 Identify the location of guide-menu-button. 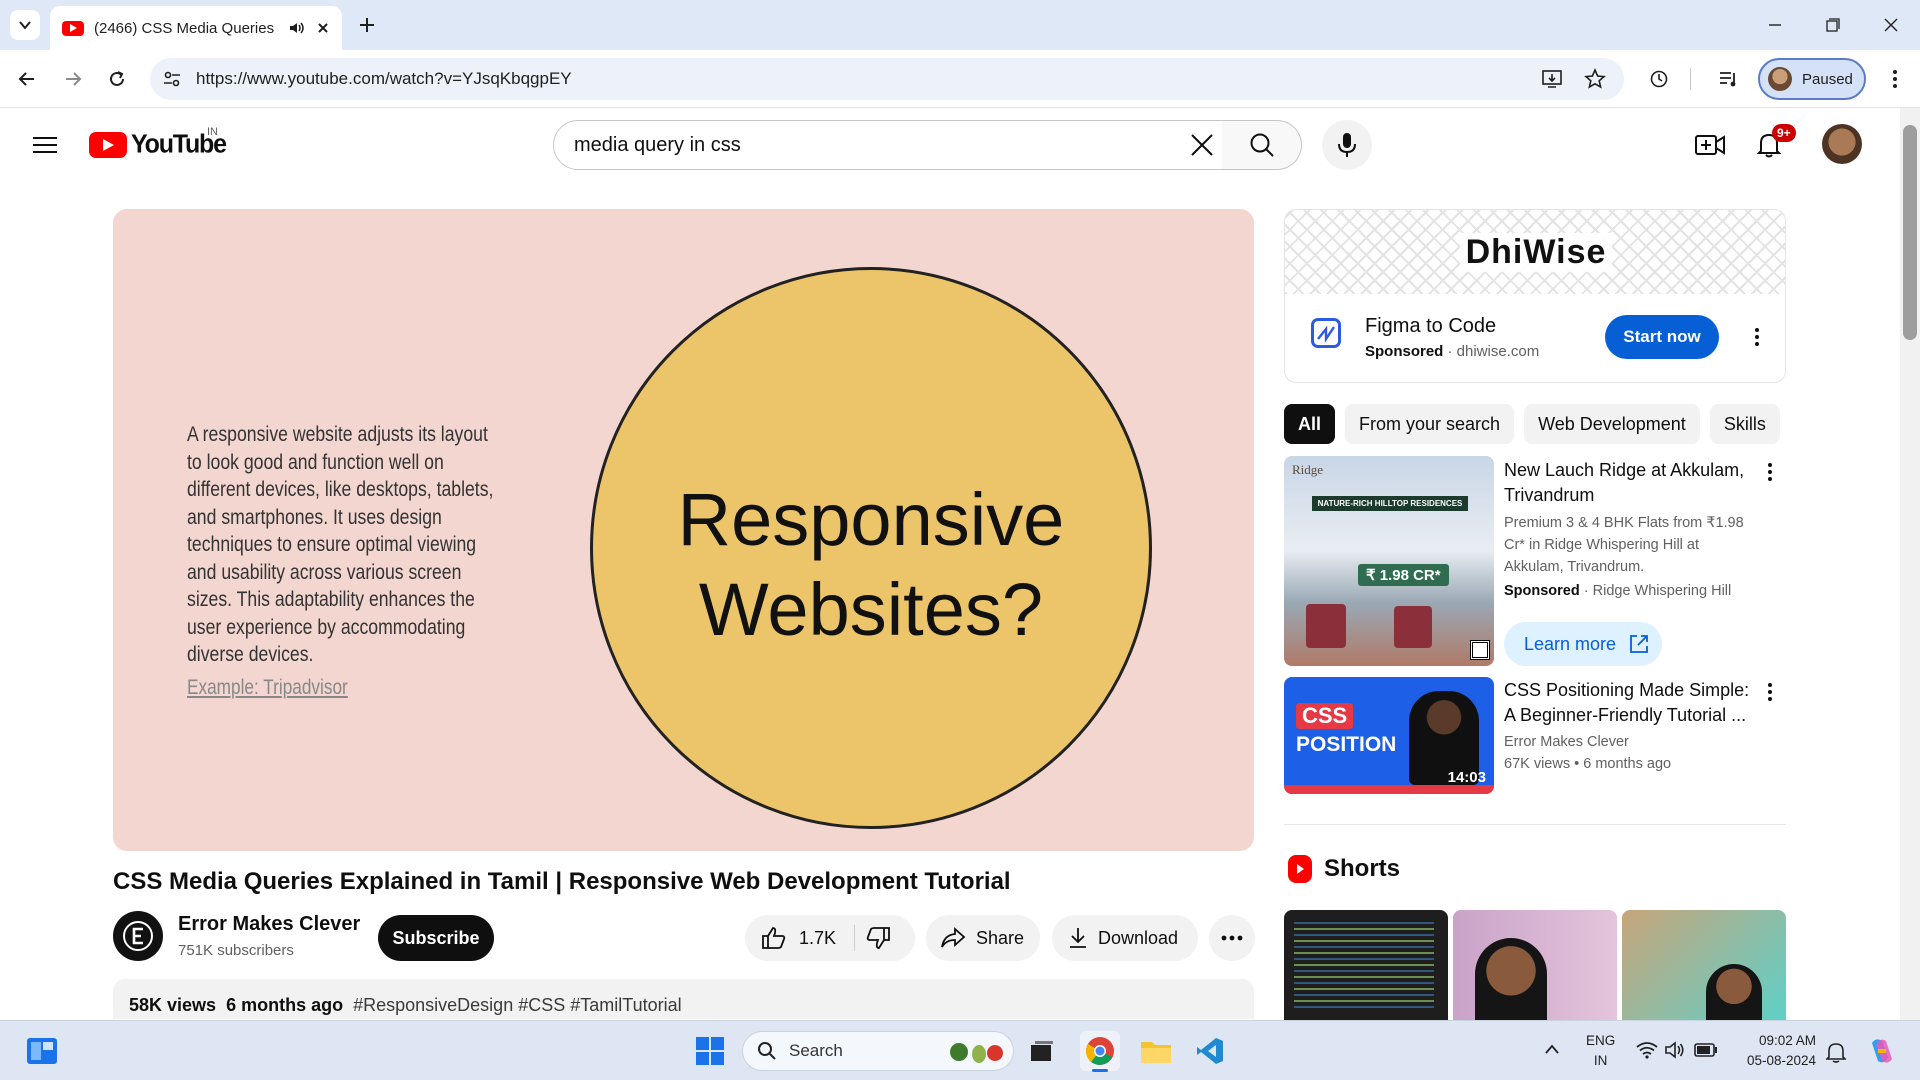
(45, 145).